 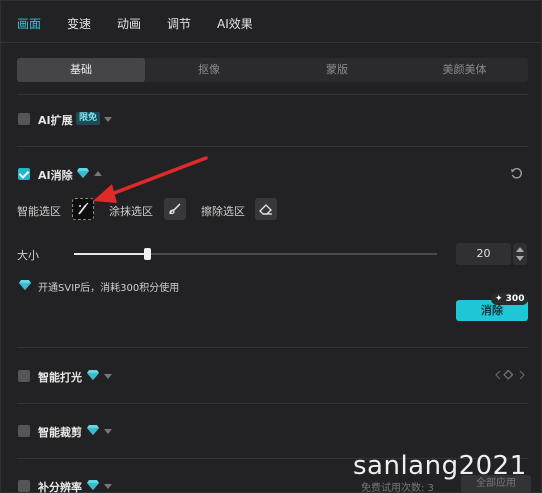 I want to click on smart-light-checkbox, so click(x=24, y=376).